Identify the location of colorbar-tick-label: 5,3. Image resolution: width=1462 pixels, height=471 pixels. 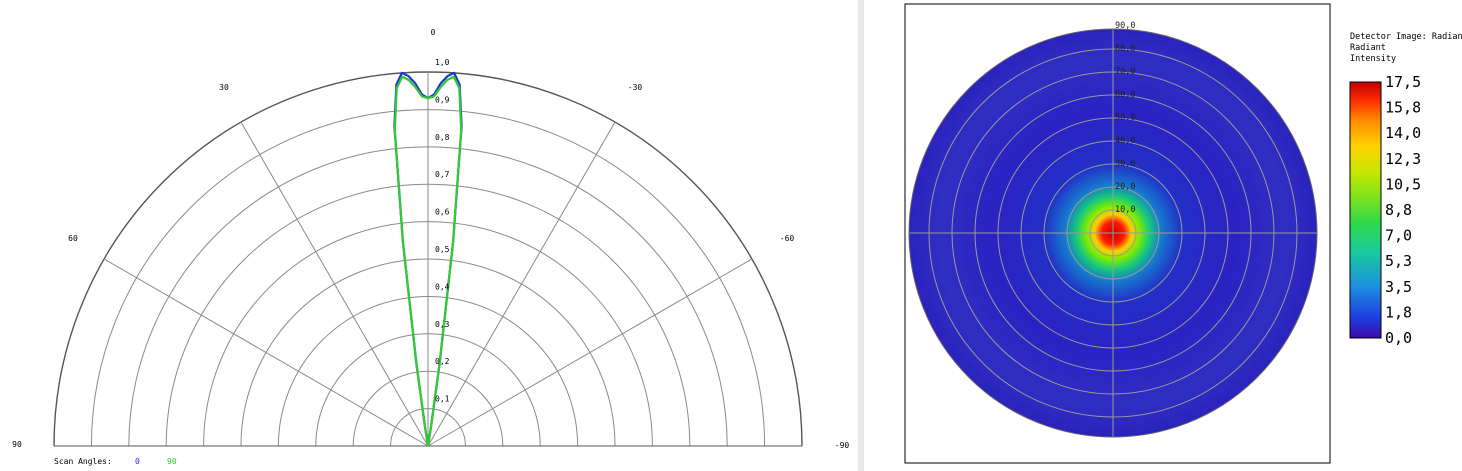
(1398, 261).